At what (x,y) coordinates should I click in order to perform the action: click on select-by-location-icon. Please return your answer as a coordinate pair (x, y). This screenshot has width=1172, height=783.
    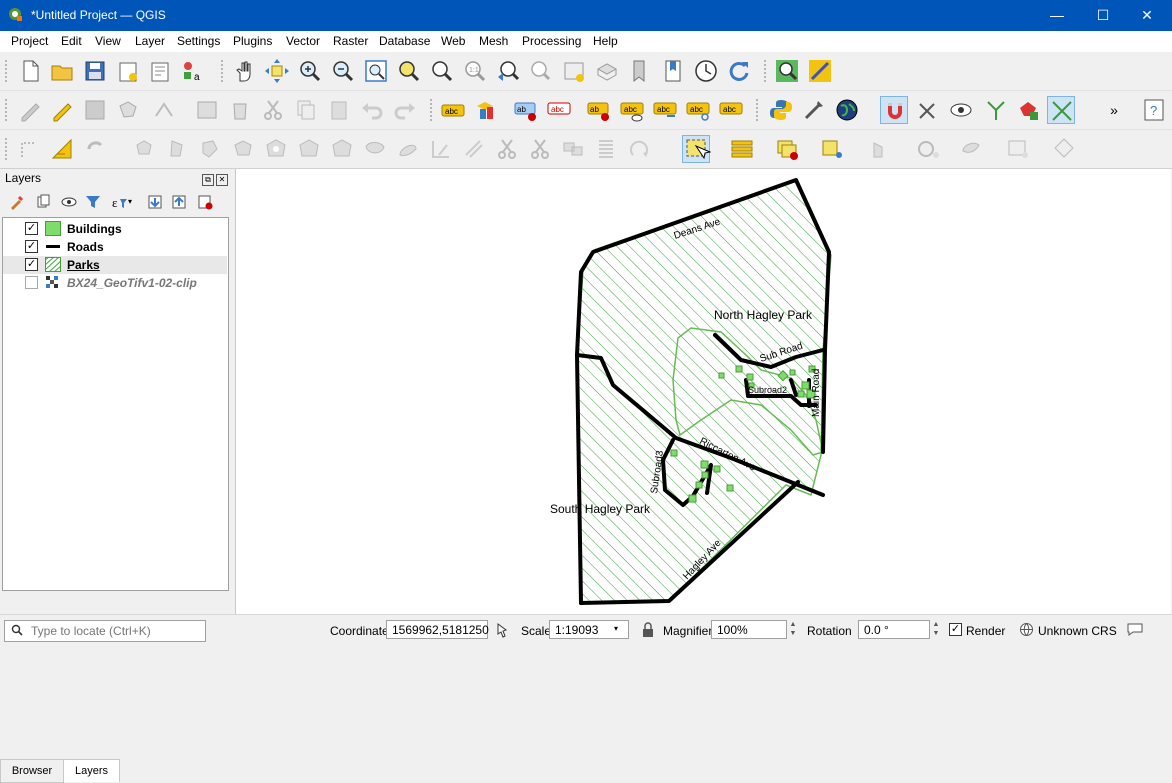
    Looking at the image, I should click on (832, 149).